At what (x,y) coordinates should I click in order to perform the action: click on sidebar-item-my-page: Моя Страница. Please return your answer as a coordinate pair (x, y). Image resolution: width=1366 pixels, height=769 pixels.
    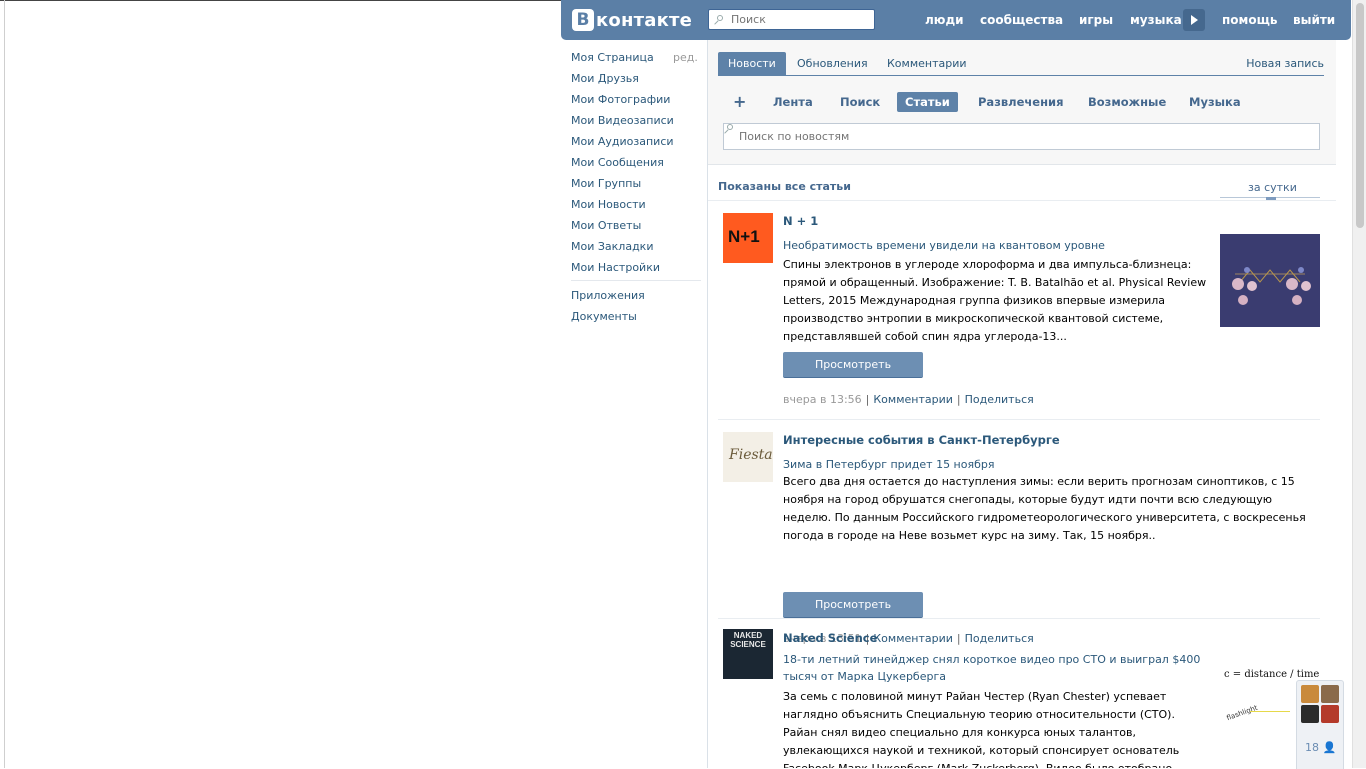
    Looking at the image, I should click on (612, 57).